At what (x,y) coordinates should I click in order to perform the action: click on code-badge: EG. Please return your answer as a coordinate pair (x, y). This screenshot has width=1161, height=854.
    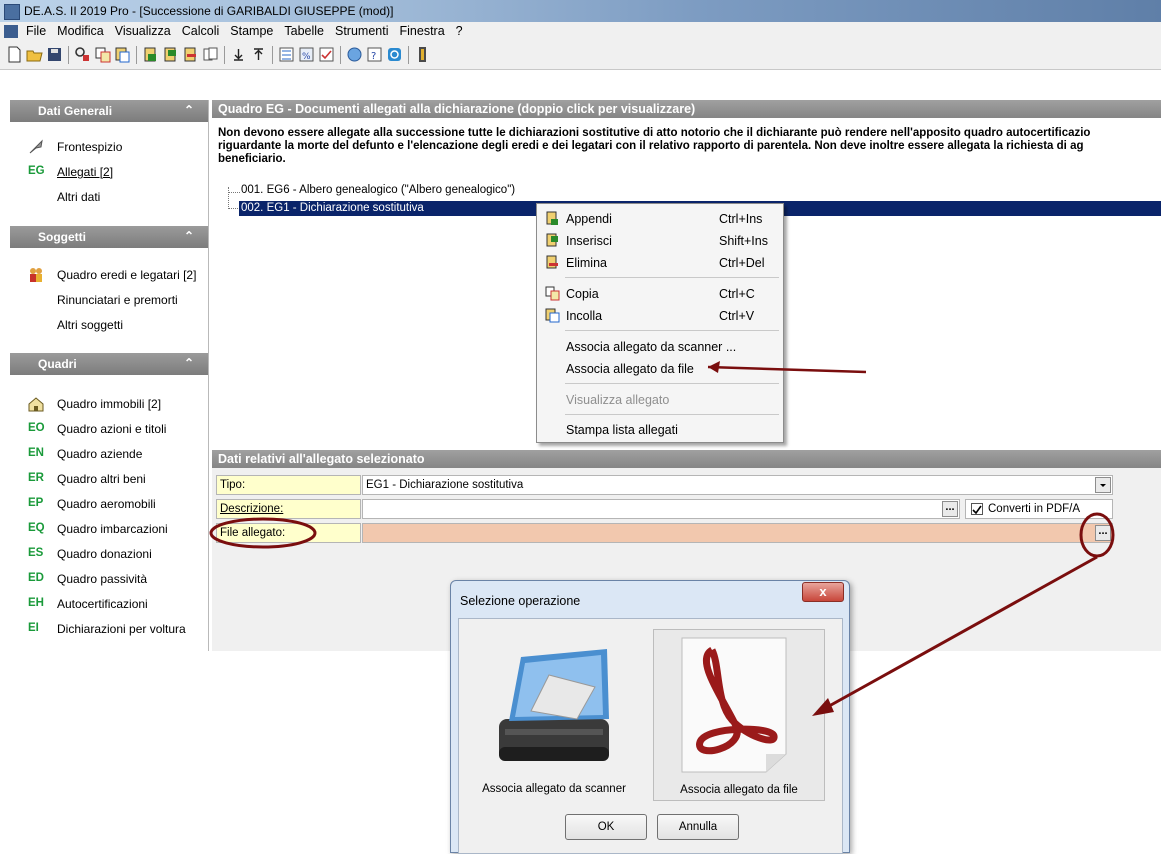
    Looking at the image, I should click on (36, 171).